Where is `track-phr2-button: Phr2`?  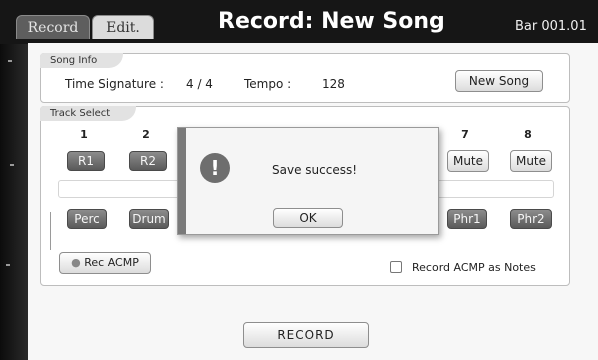 track-phr2-button: Phr2 is located at coordinates (531, 219).